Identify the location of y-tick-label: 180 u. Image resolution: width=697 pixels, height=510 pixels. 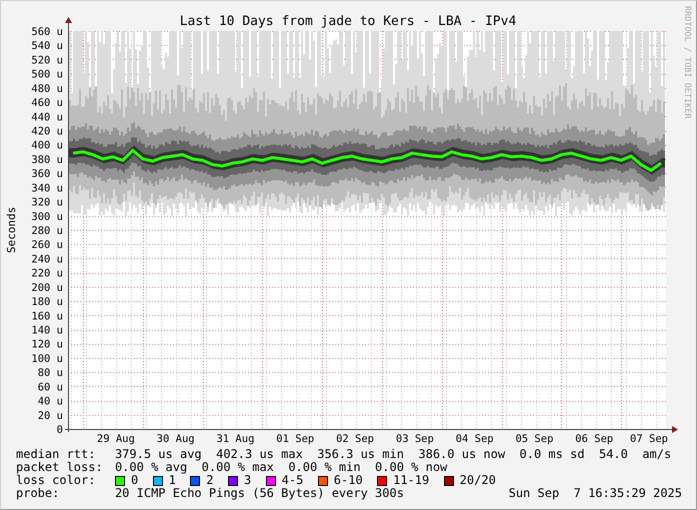
(47, 302).